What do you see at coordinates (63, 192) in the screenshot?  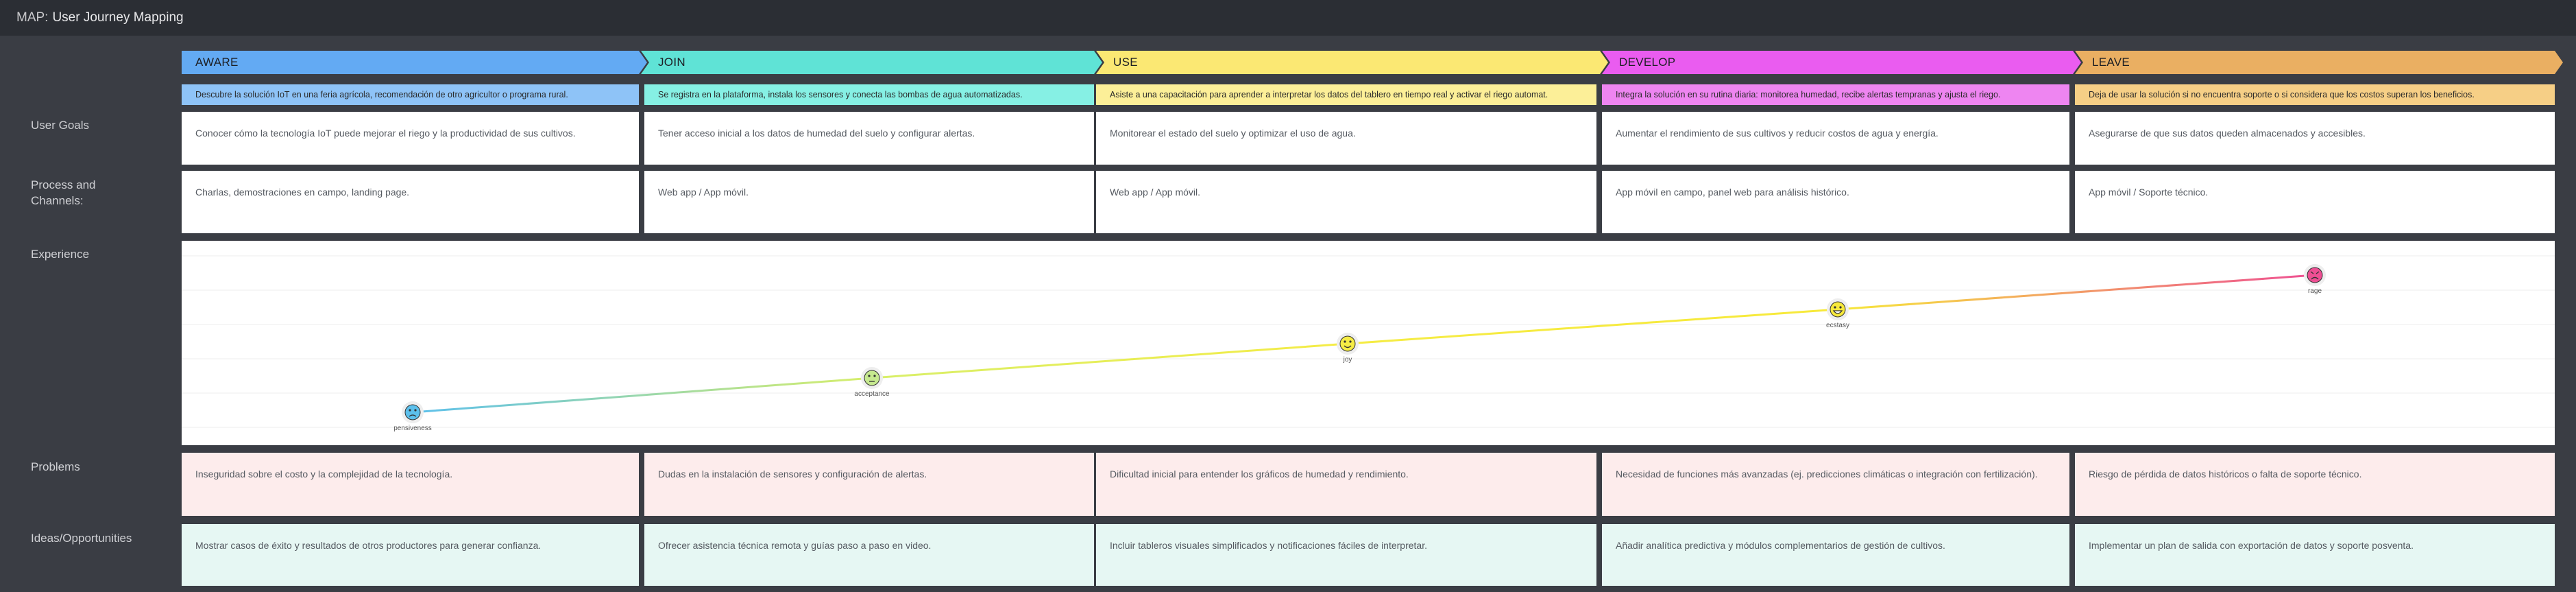 I see `row-label-process: Process and Channels:` at bounding box center [63, 192].